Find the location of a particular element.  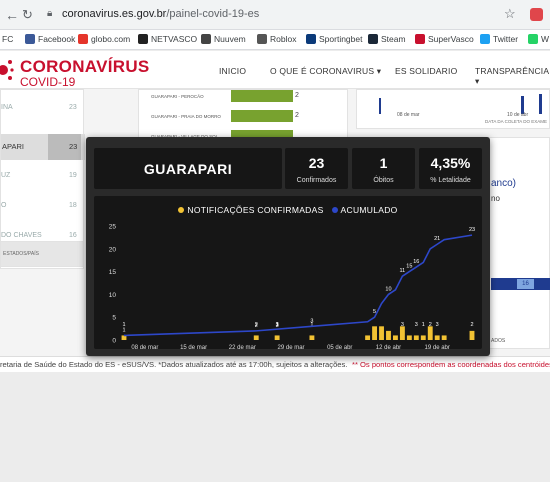

municipality-card: GUARAPARI is located at coordinates (188, 168).